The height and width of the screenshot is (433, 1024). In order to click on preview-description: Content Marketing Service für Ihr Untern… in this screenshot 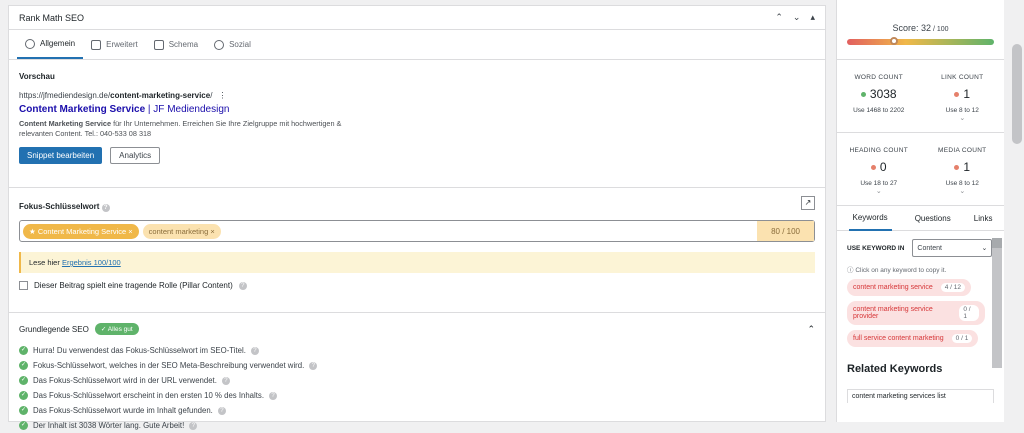, I will do `click(180, 128)`.